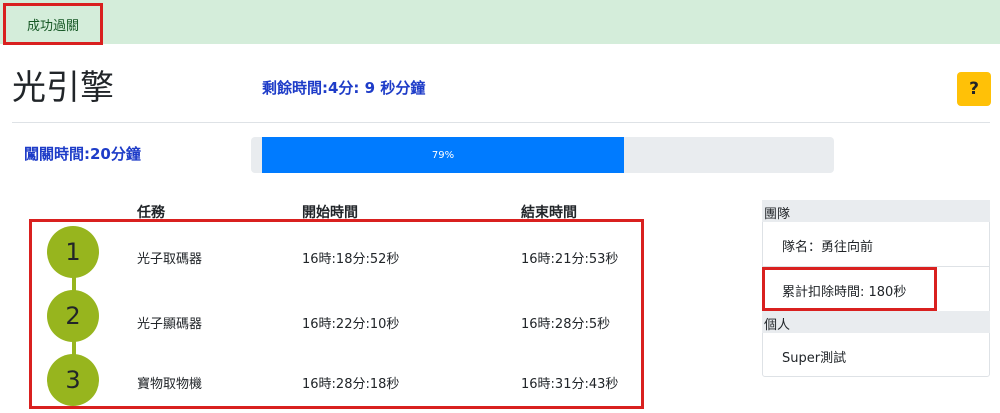 This screenshot has width=1000, height=413. I want to click on deduct-highlight, so click(849, 289).